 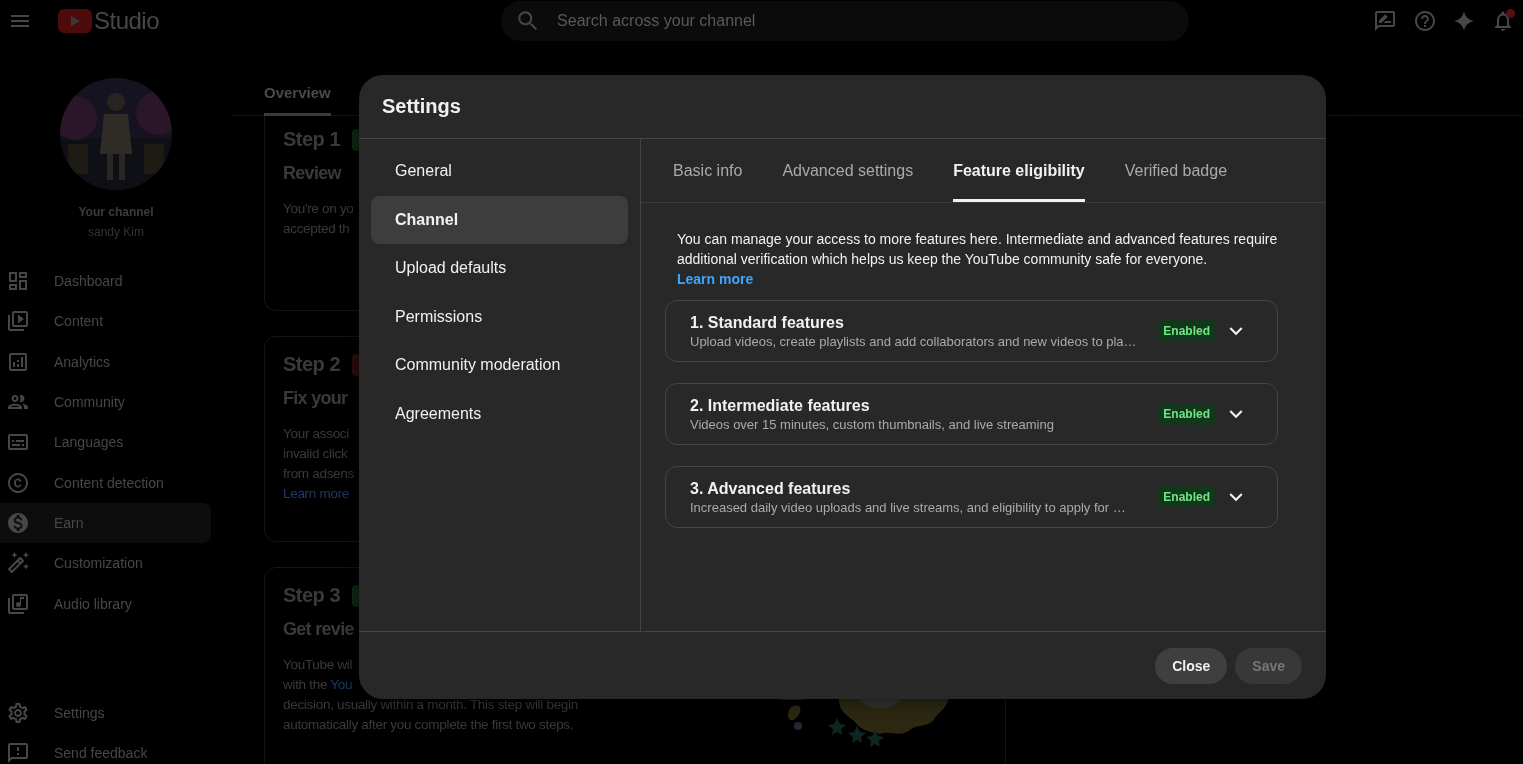 What do you see at coordinates (75, 21) in the screenshot?
I see `play-logo-icon` at bounding box center [75, 21].